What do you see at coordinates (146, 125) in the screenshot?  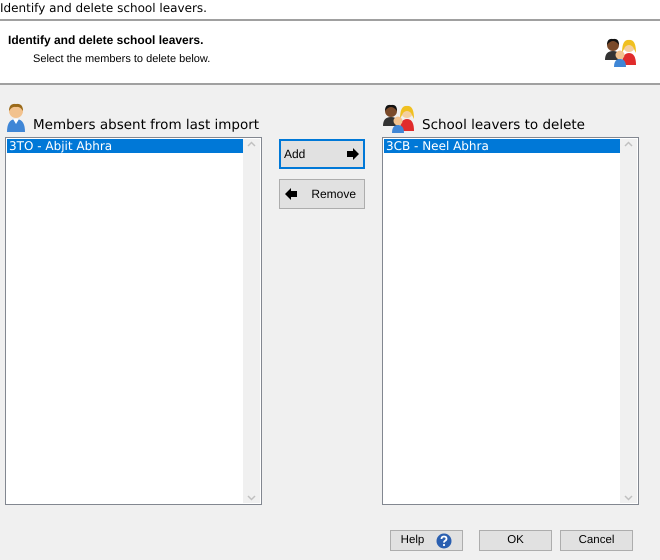 I see `list-title: Members absent from last import` at bounding box center [146, 125].